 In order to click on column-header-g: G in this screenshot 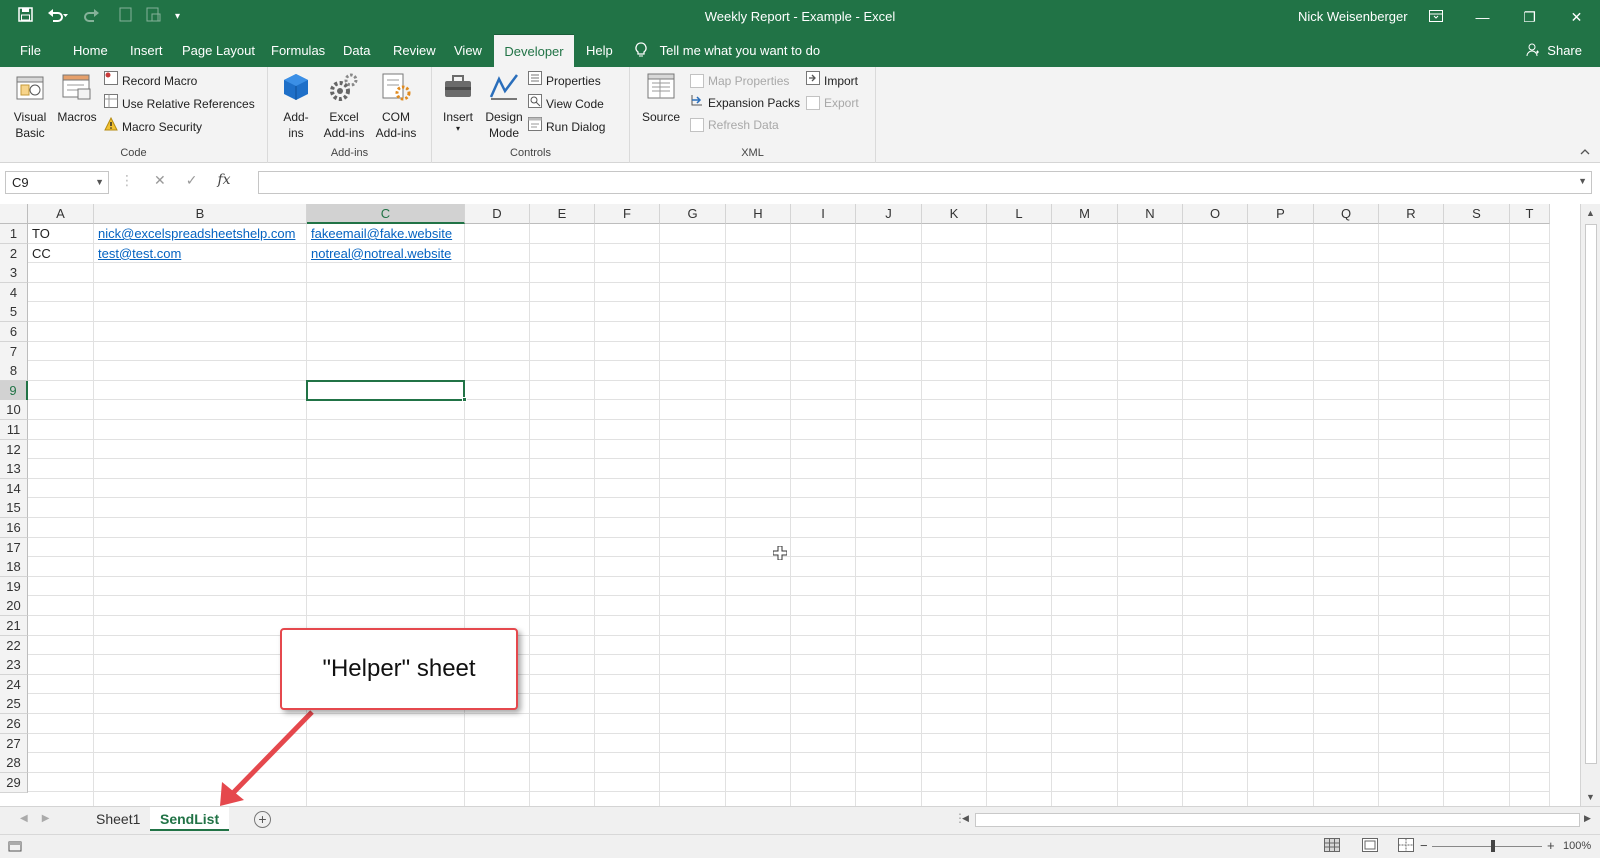, I will do `click(693, 214)`.